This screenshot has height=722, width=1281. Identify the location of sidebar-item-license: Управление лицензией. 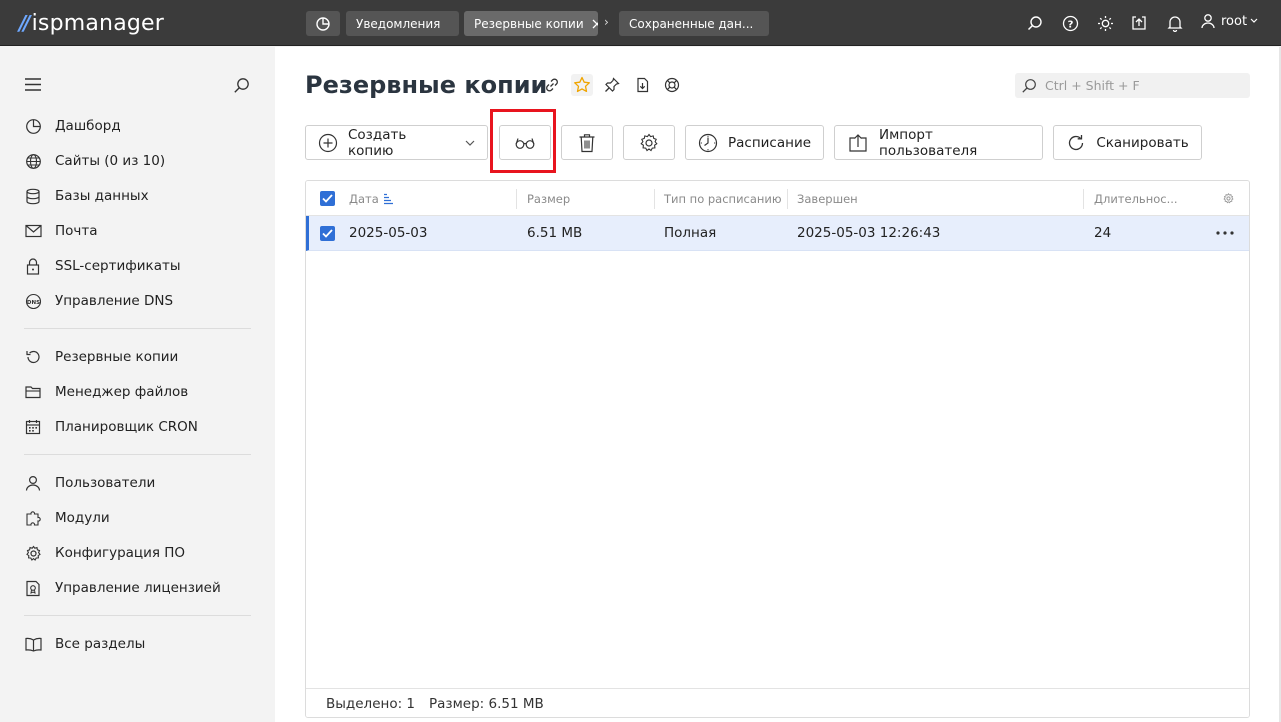
(122, 588).